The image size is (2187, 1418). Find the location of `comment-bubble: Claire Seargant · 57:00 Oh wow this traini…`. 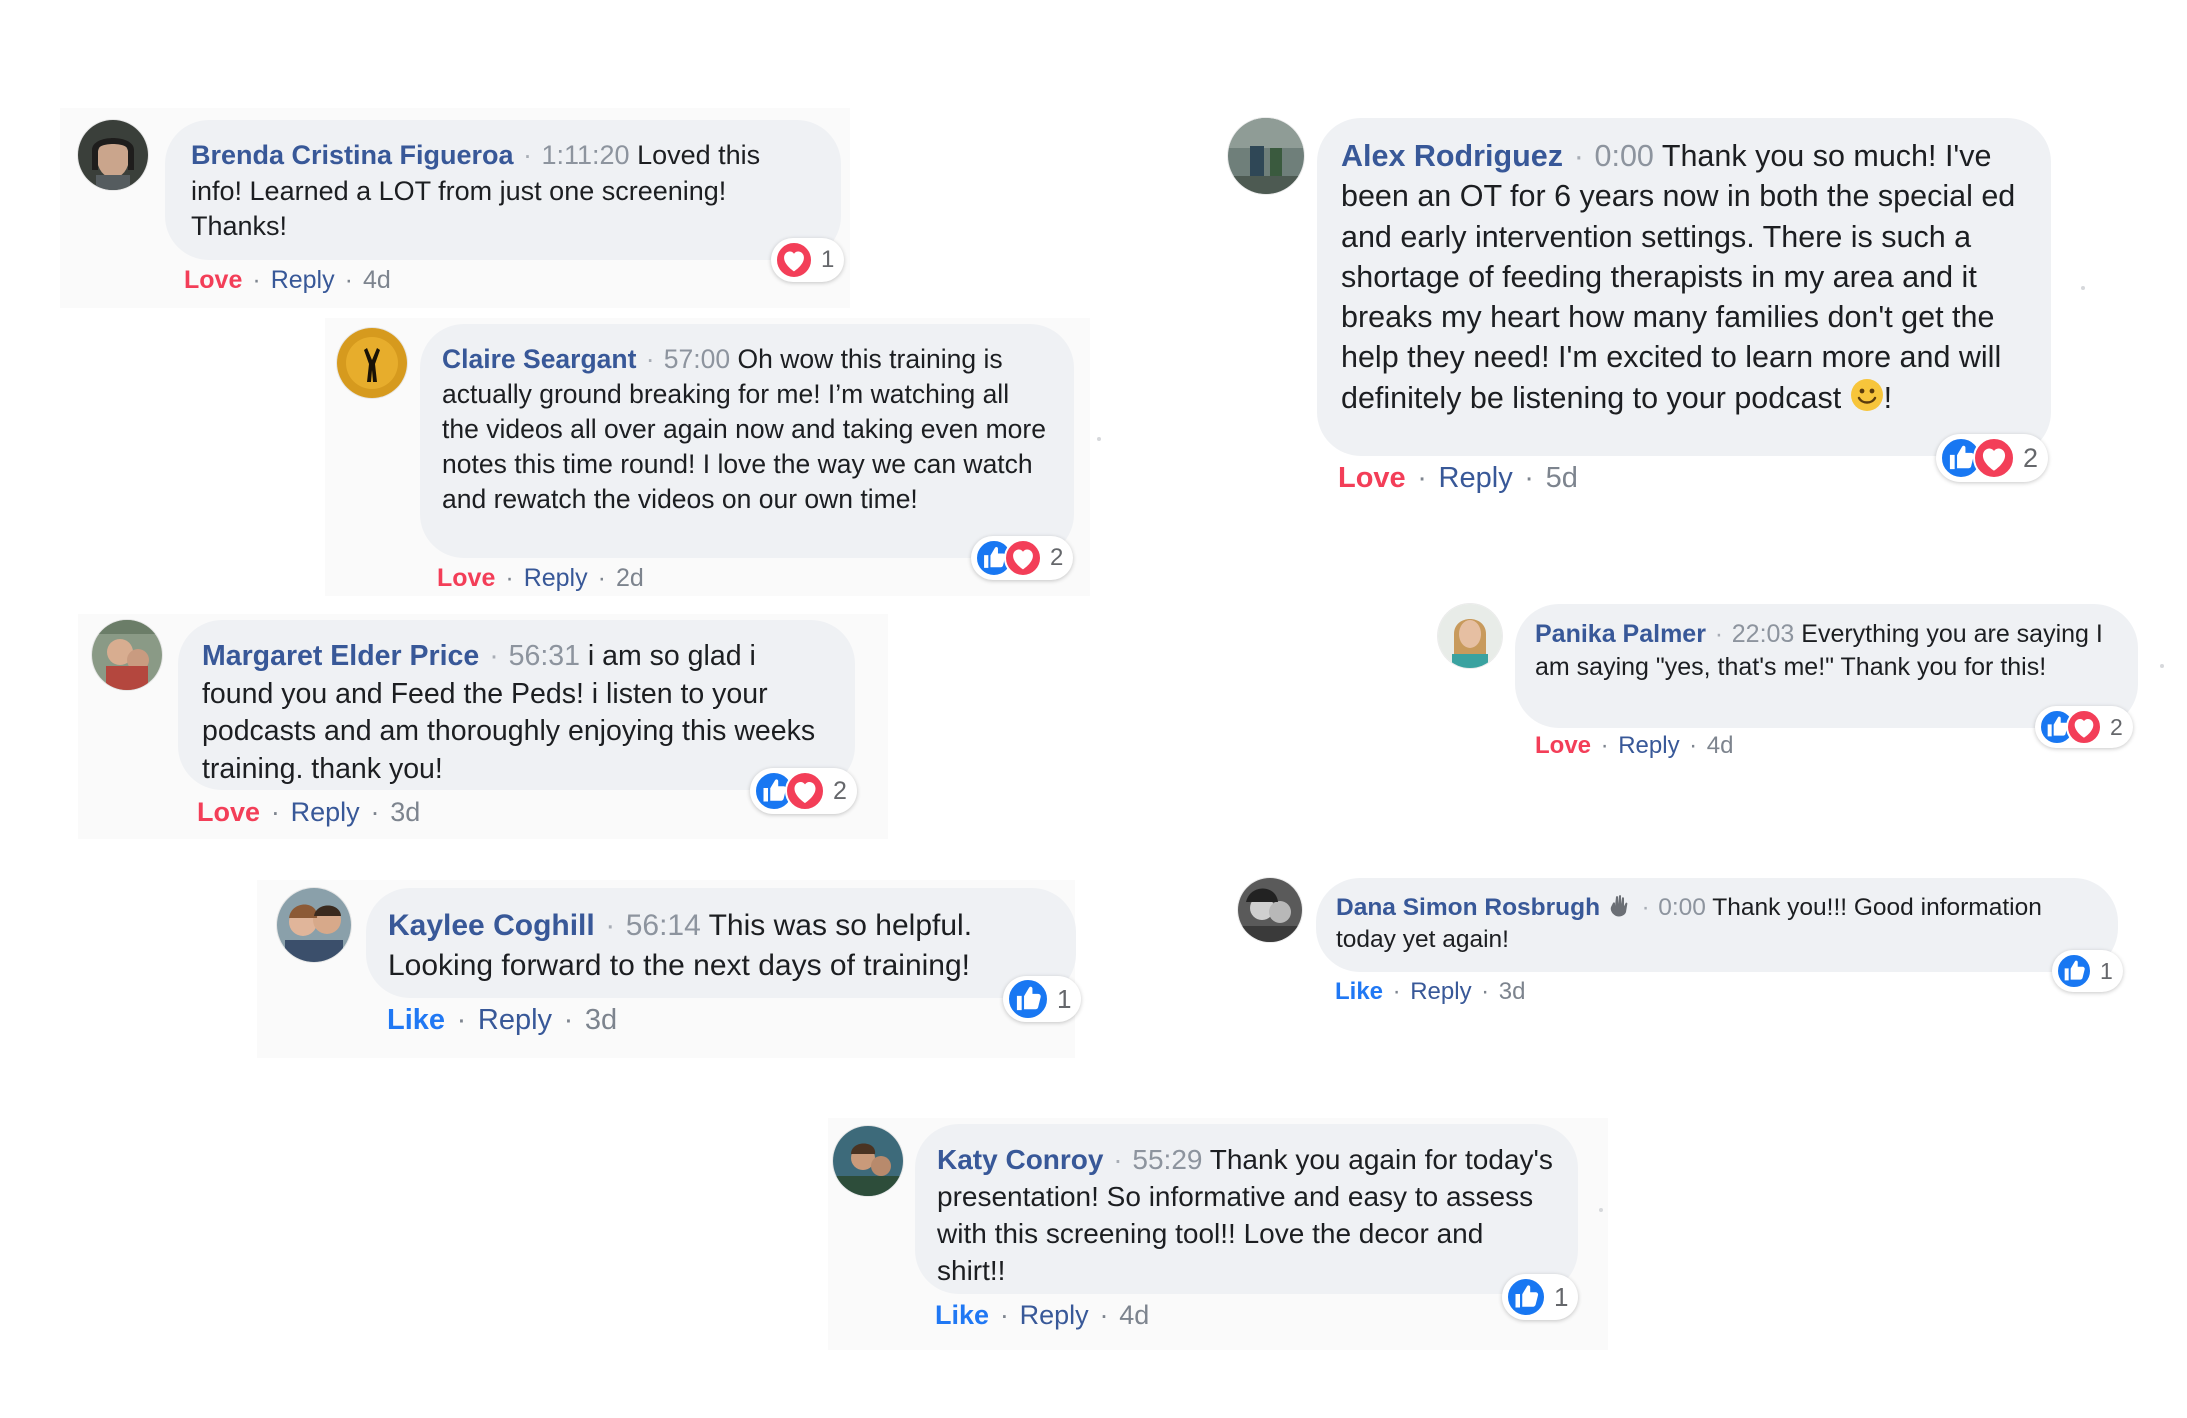

comment-bubble: Claire Seargant · 57:00 Oh wow this traini… is located at coordinates (747, 441).